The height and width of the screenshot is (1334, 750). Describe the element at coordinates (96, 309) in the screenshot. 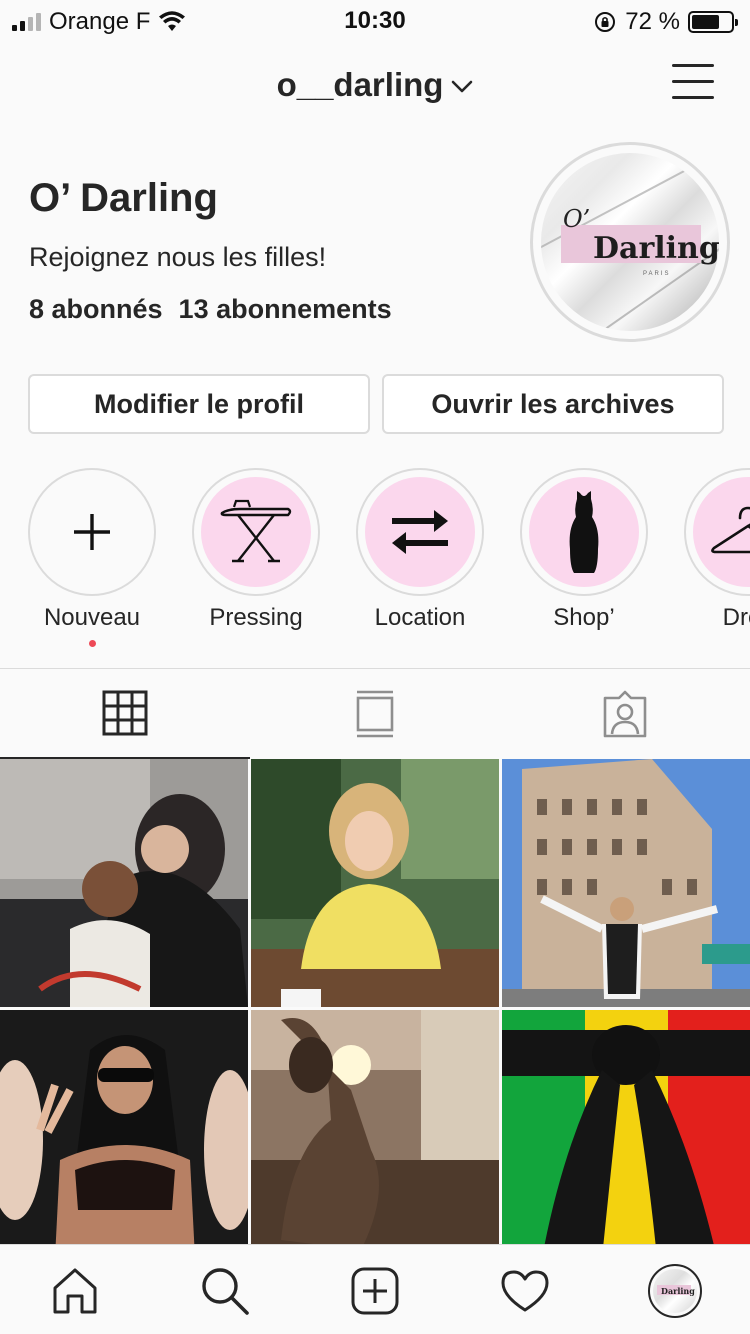

I see `followers-count: 8 abonnés` at that location.